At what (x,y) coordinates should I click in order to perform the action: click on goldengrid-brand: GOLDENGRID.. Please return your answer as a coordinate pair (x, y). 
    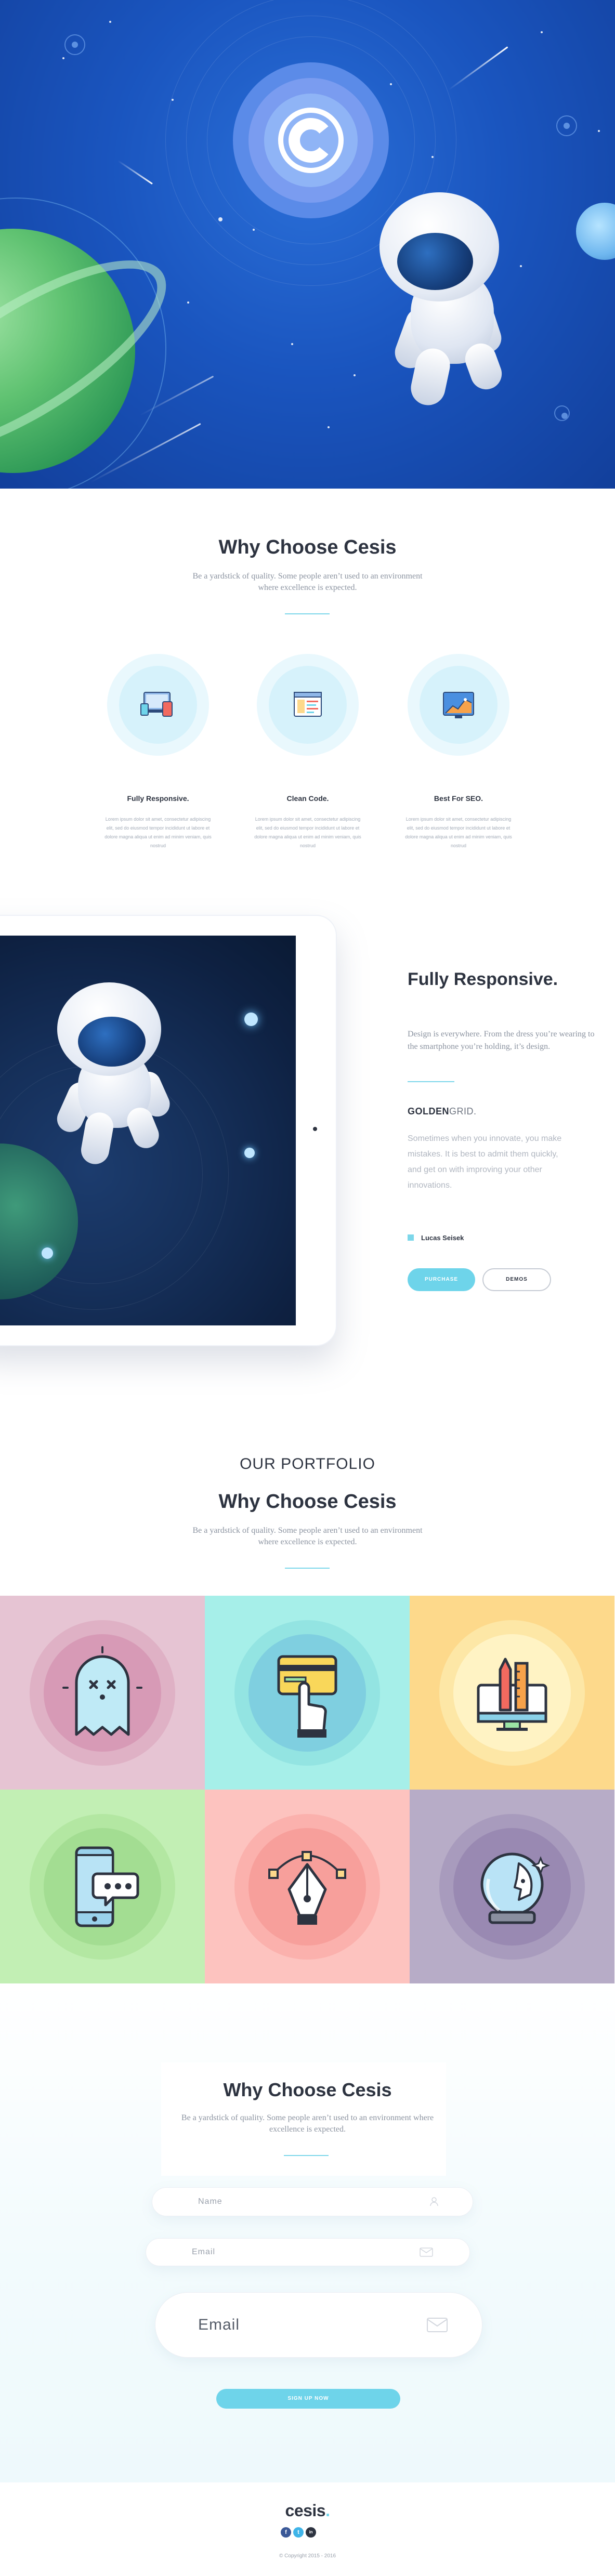
    Looking at the image, I should click on (442, 1111).